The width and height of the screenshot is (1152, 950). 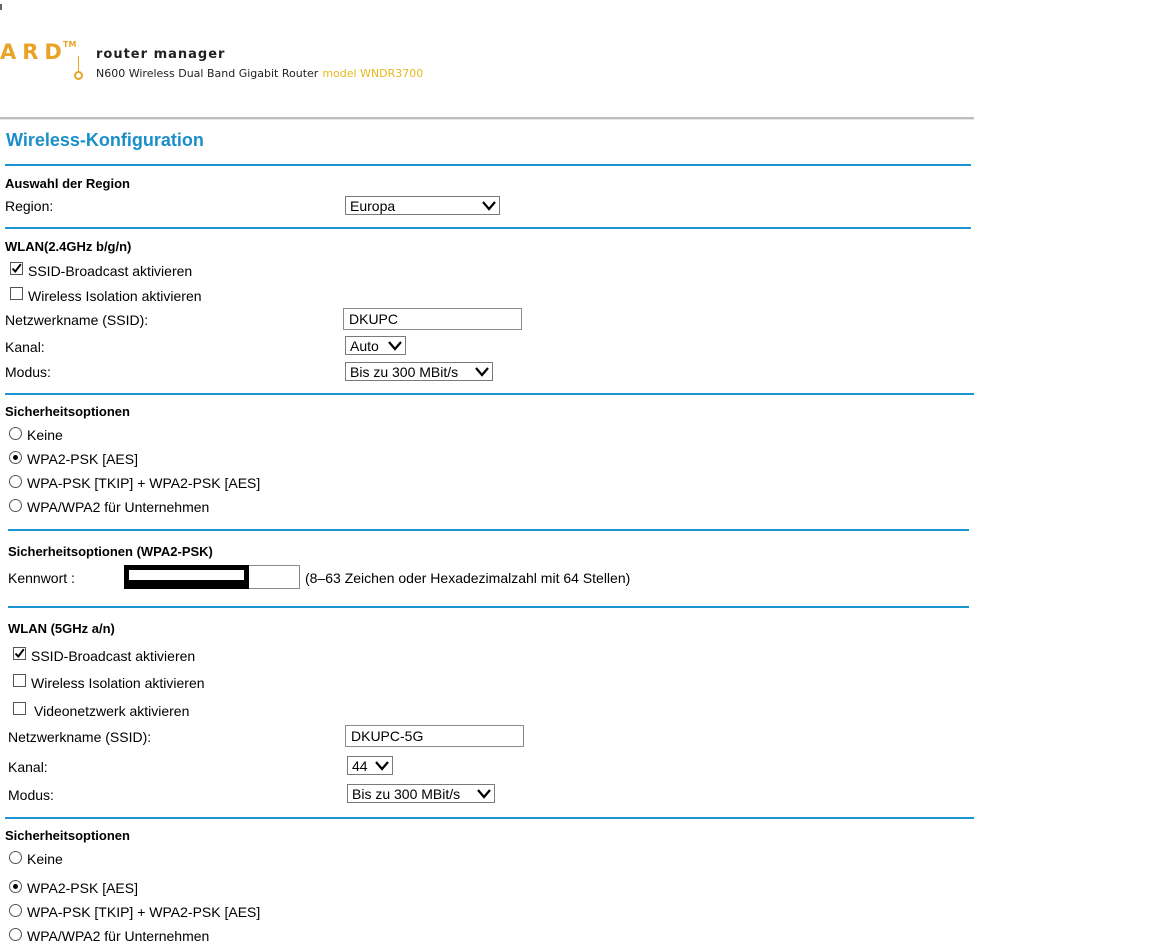 I want to click on wlan24-channel-select: Auto, so click(x=375, y=345).